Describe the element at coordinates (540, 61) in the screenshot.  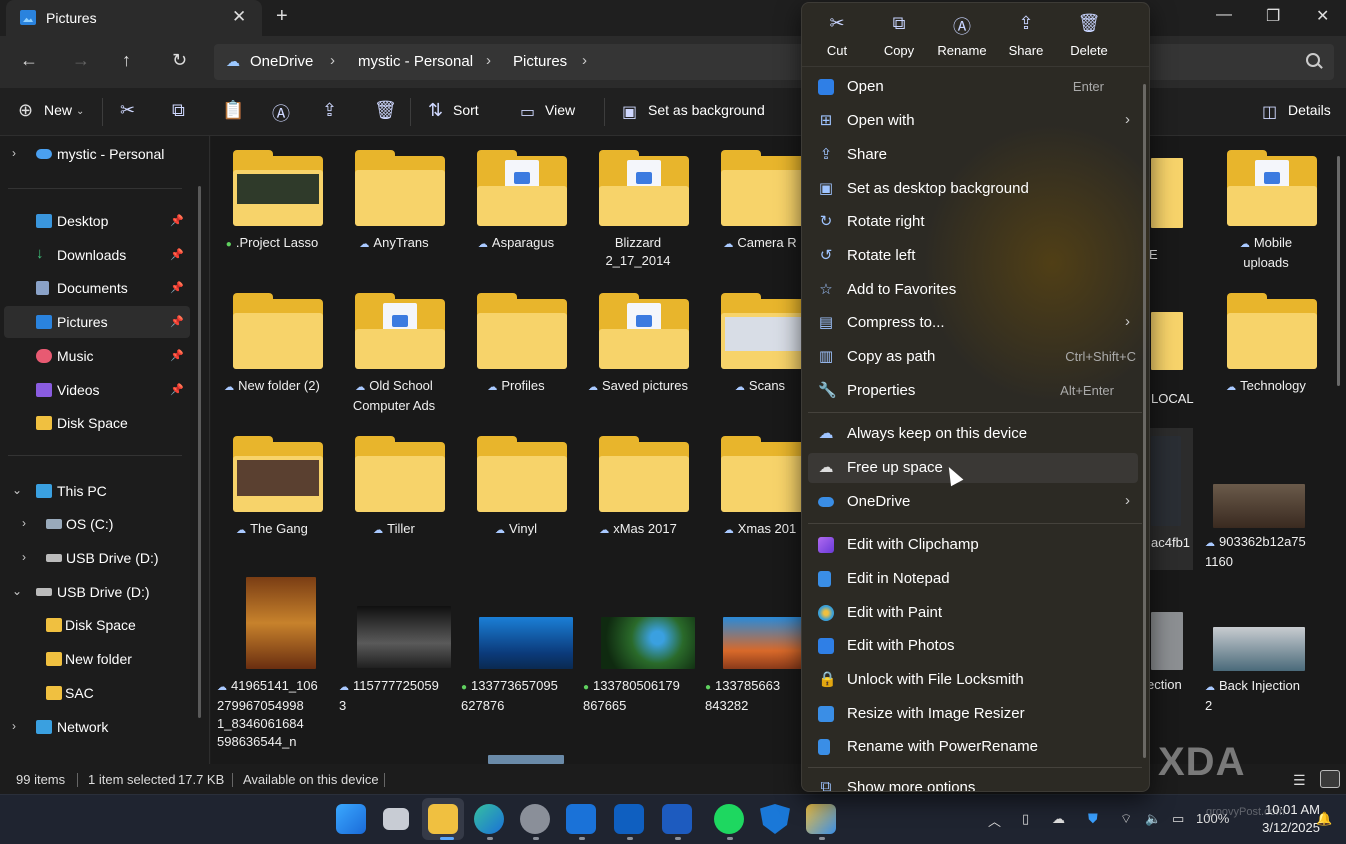
I see `breadcrumb-pictures: Pictures` at that location.